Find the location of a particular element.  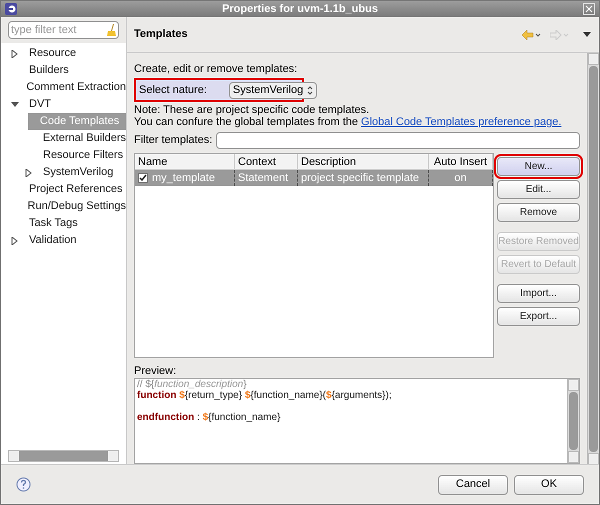

tree-item: Comment Extraction is located at coordinates (76, 87).